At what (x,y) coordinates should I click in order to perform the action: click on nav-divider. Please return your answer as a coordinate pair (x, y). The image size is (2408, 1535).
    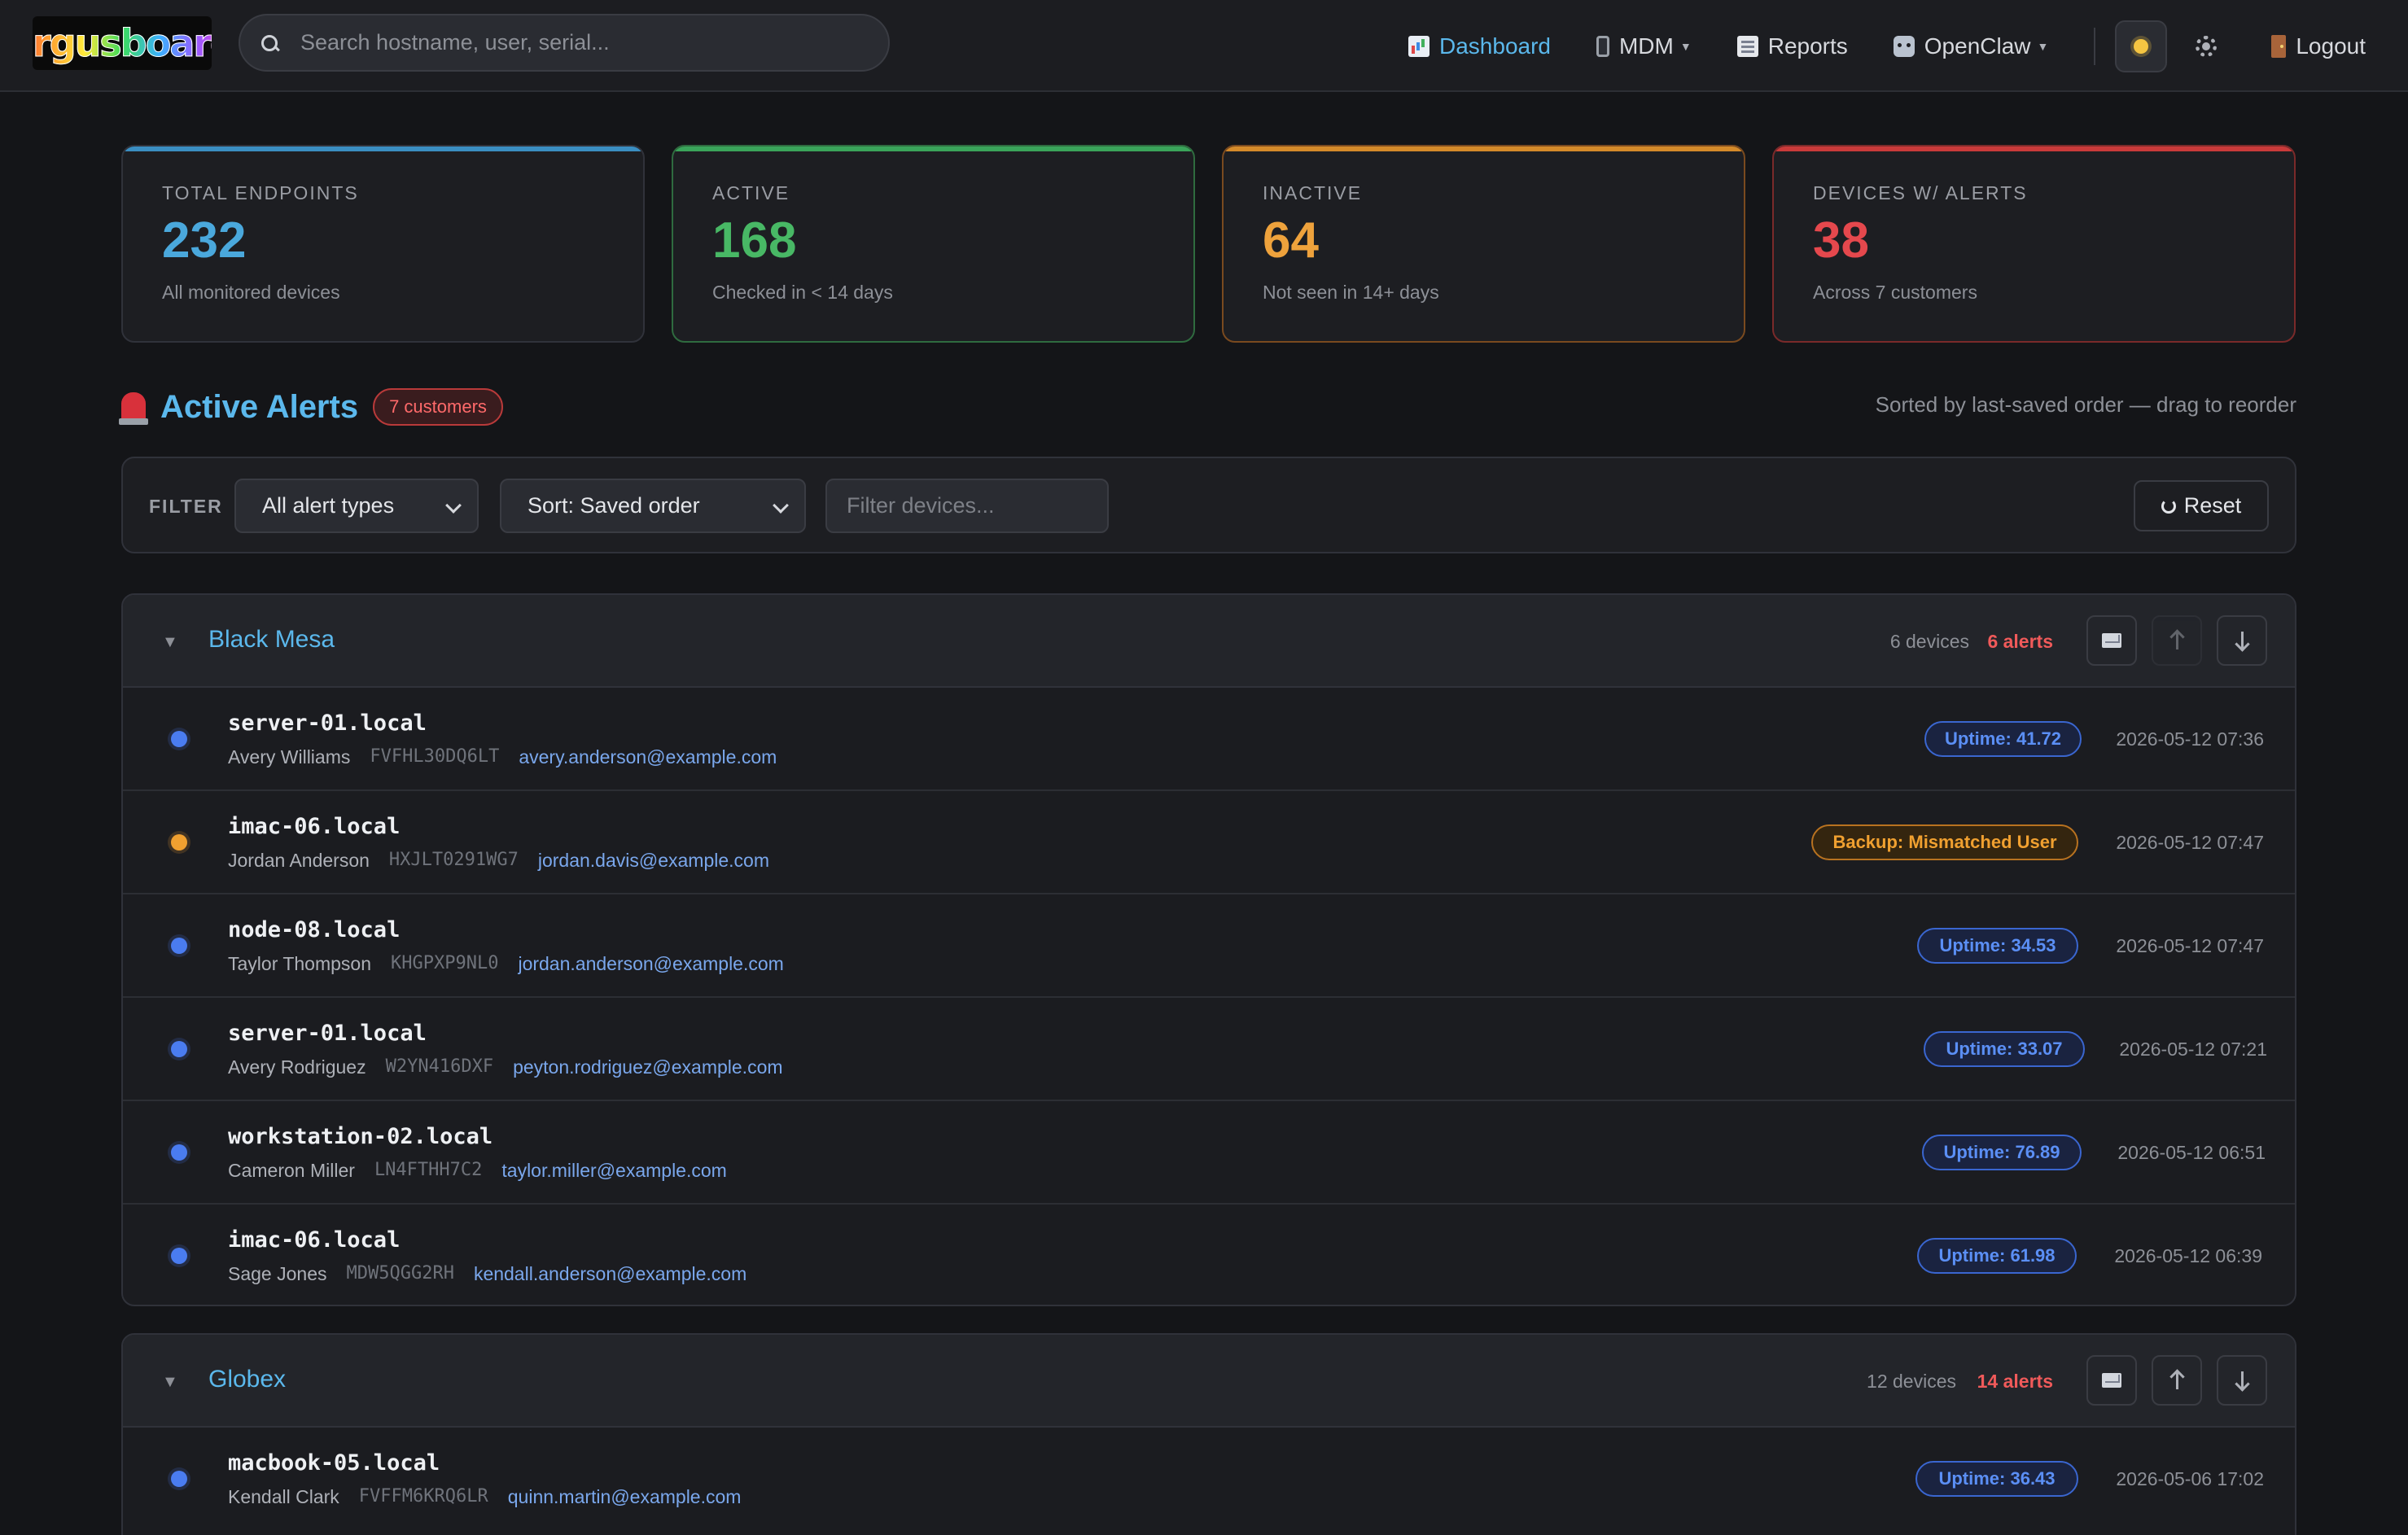
    Looking at the image, I should click on (2095, 46).